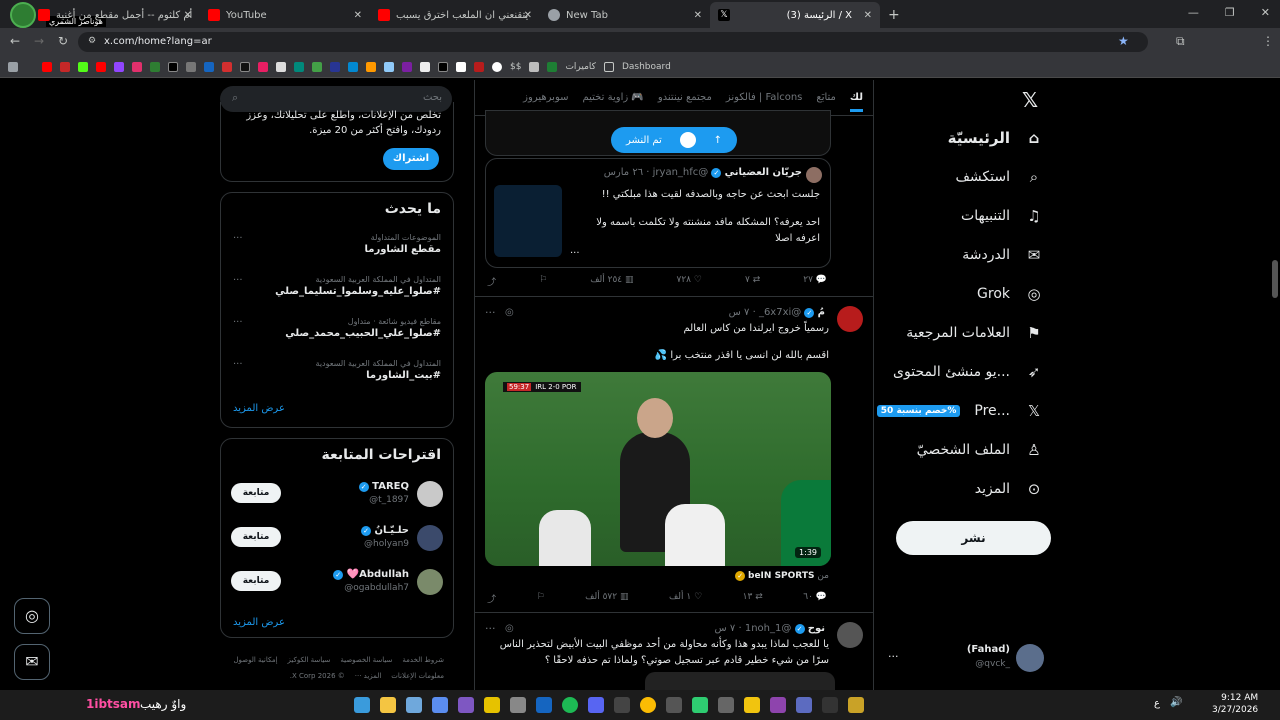  I want to click on menu-icon: ⋮, so click(1268, 41).